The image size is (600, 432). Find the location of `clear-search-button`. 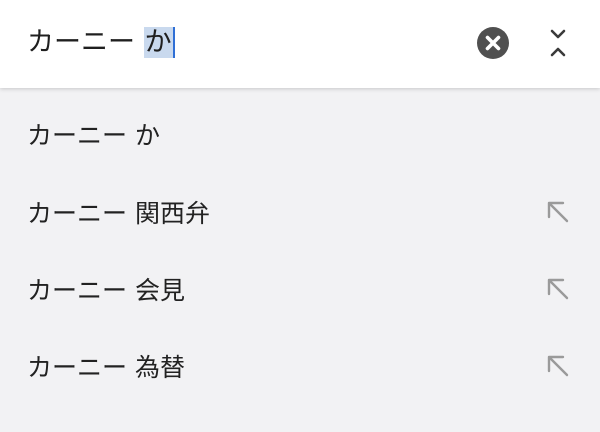

clear-search-button is located at coordinates (493, 43).